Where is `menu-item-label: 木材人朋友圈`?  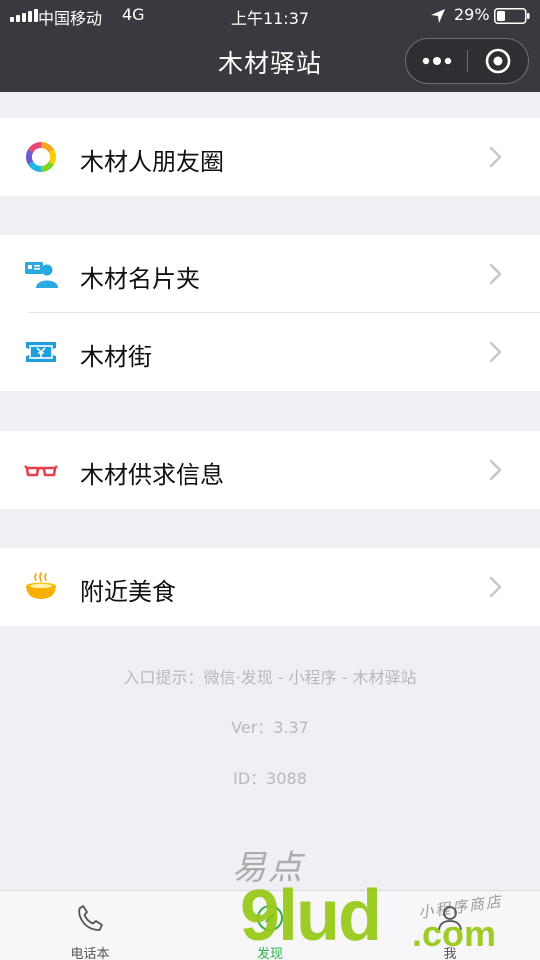
menu-item-label: 木材人朋友圈 is located at coordinates (152, 162).